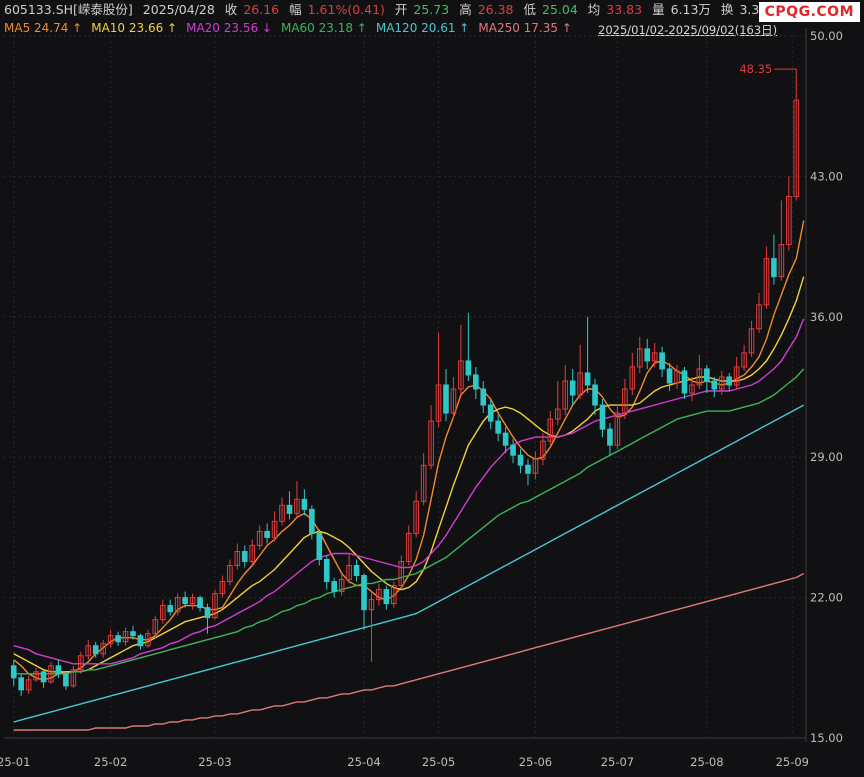  I want to click on y-tick-label: 36.00, so click(826, 317).